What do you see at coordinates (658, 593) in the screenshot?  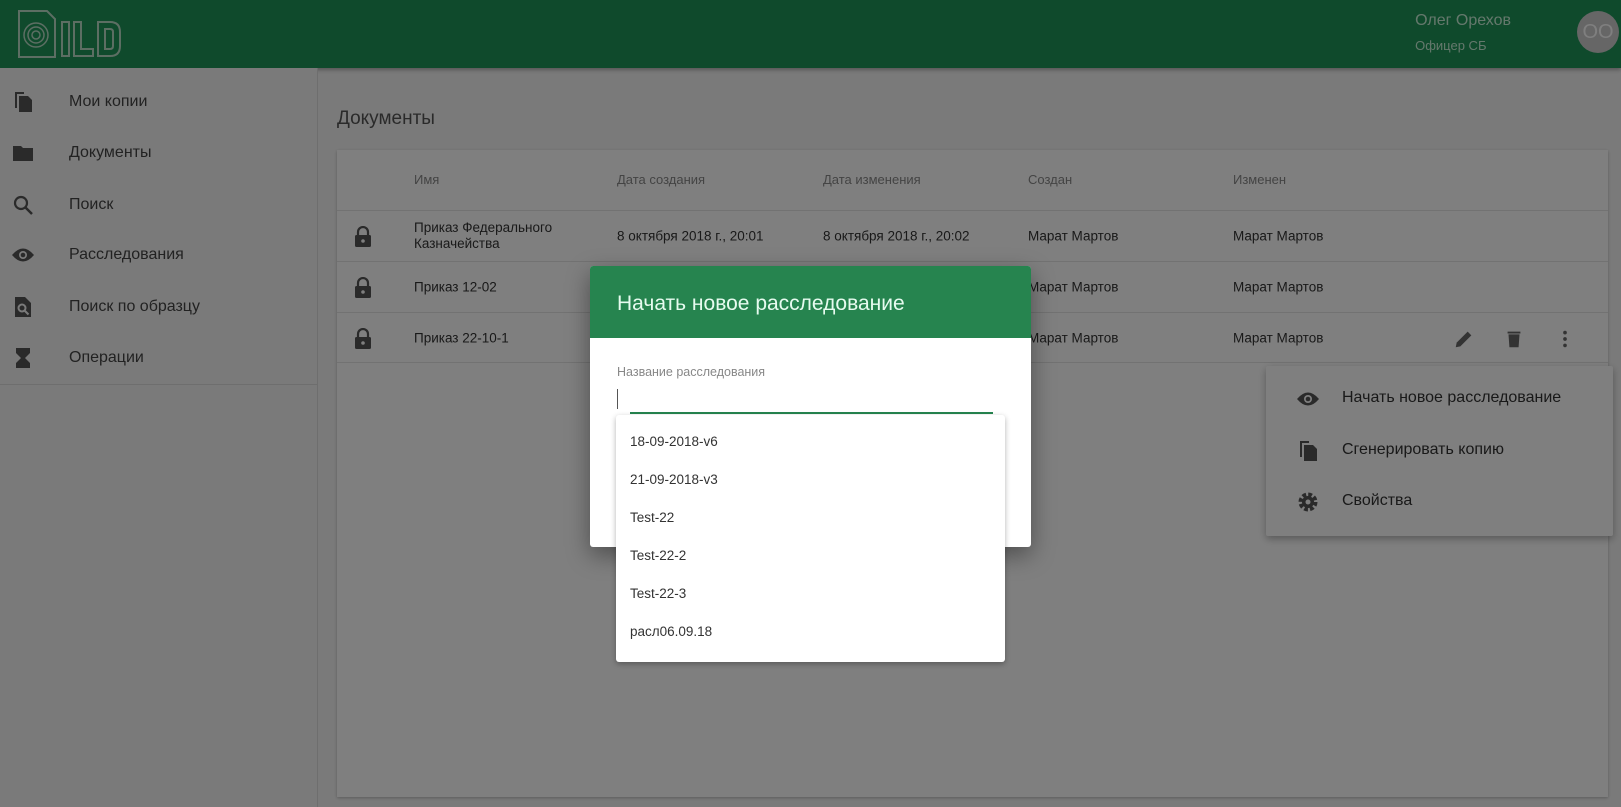 I see `option-label: Test-22-3` at bounding box center [658, 593].